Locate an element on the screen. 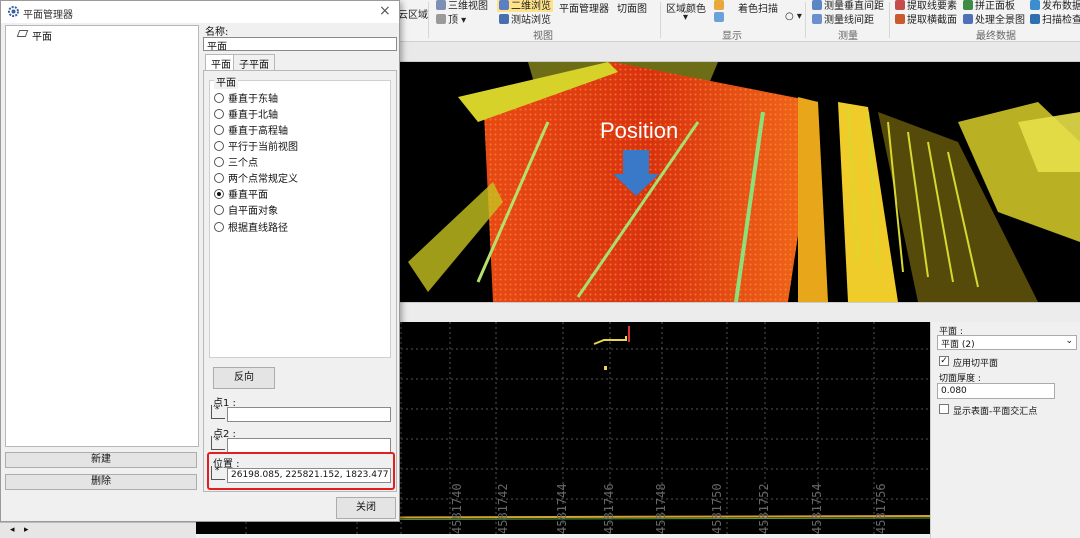  plane-select-value: 平面 (2) is located at coordinates (958, 345).